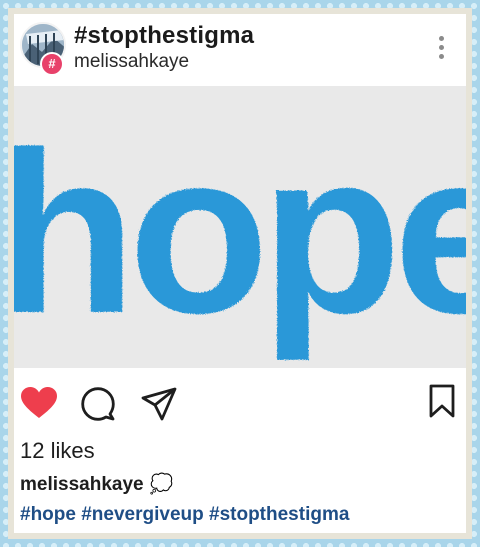 The image size is (480, 547). Describe the element at coordinates (184, 515) in the screenshot. I see `hashtags: #hope #nevergiveup #stopthestigma` at that location.